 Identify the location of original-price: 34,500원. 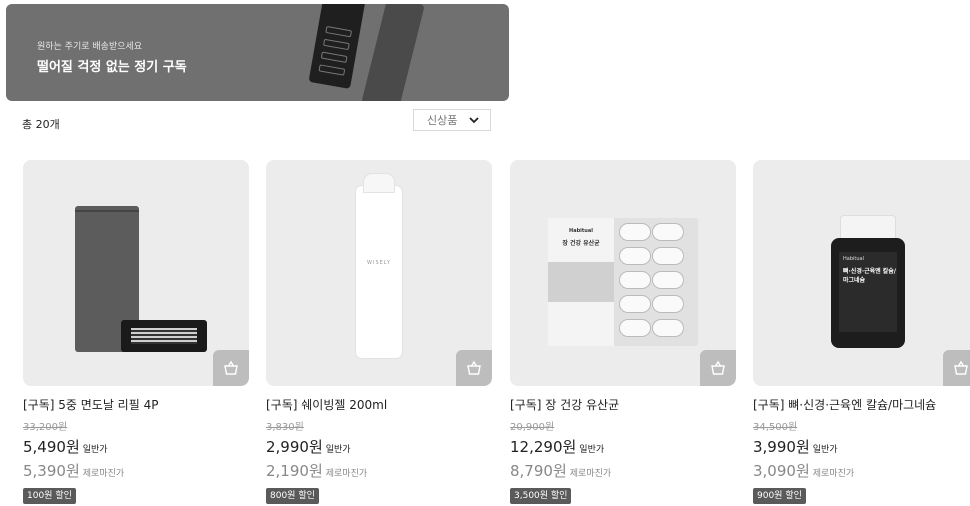
(775, 427).